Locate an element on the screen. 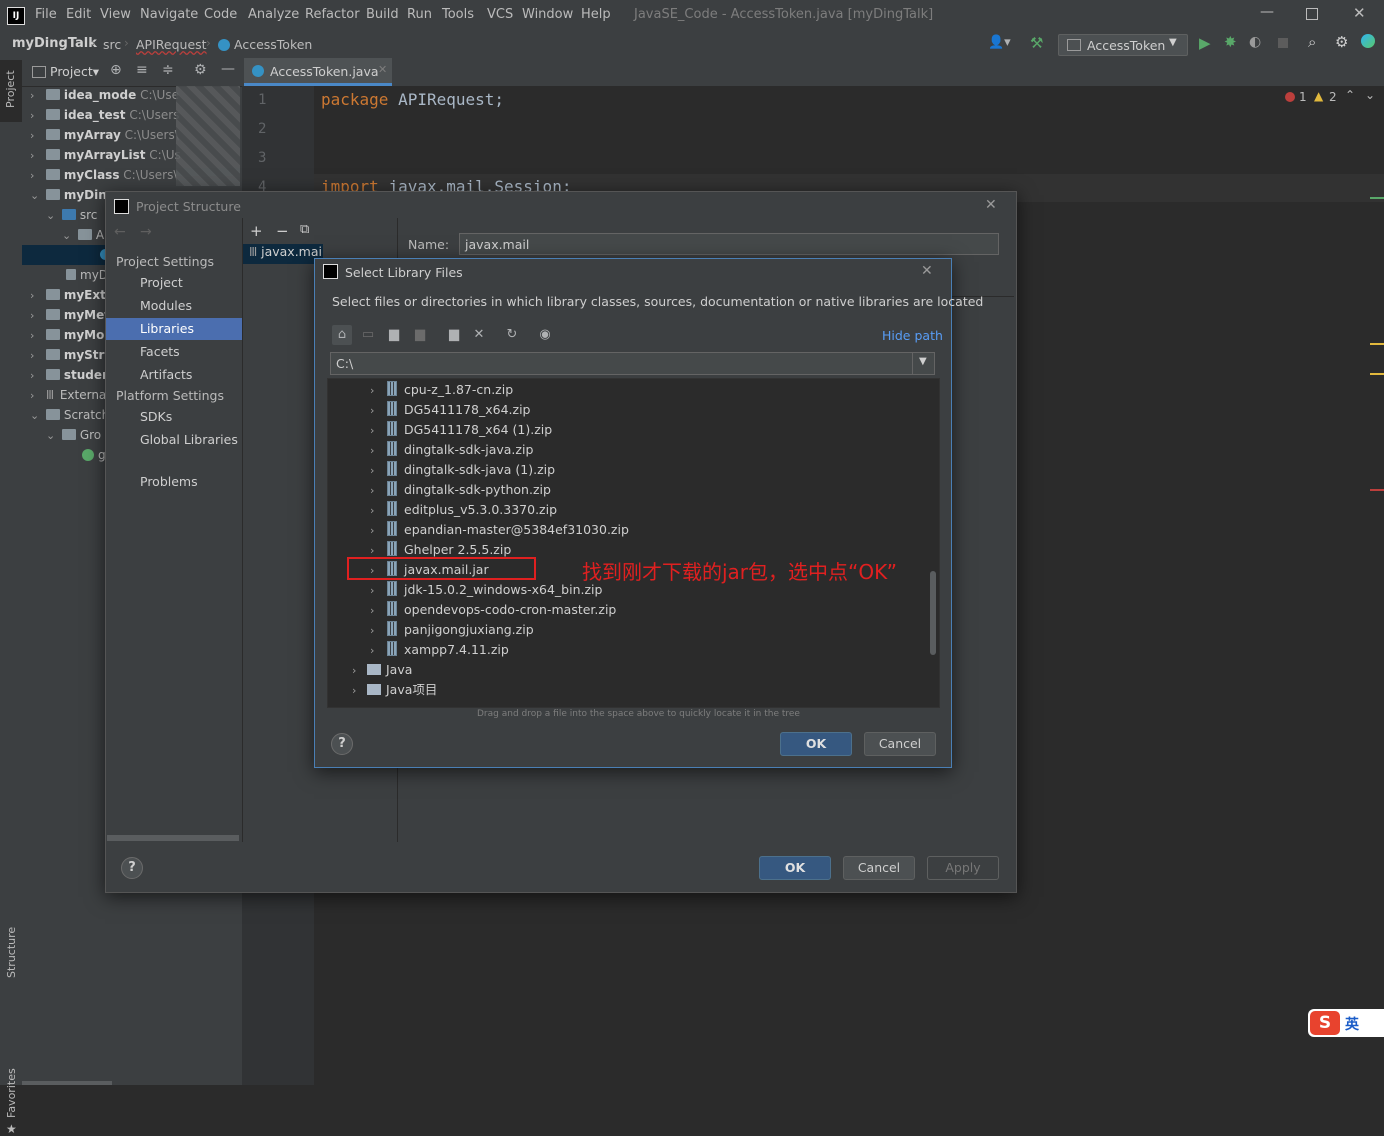  tree-item-mystri: › myStri is located at coordinates (69, 355).